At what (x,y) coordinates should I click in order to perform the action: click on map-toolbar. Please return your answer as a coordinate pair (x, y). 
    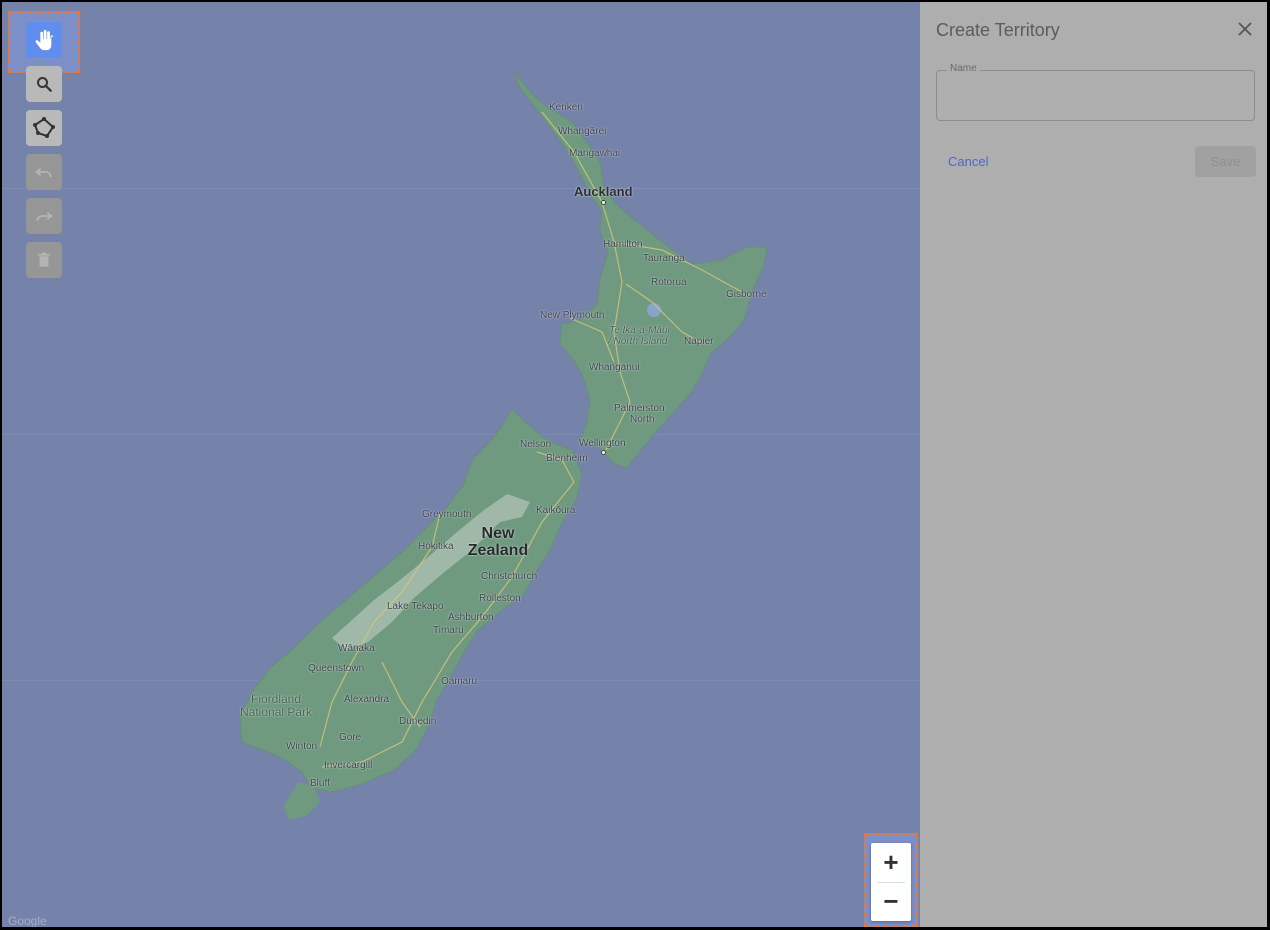
    Looking at the image, I should click on (45, 154).